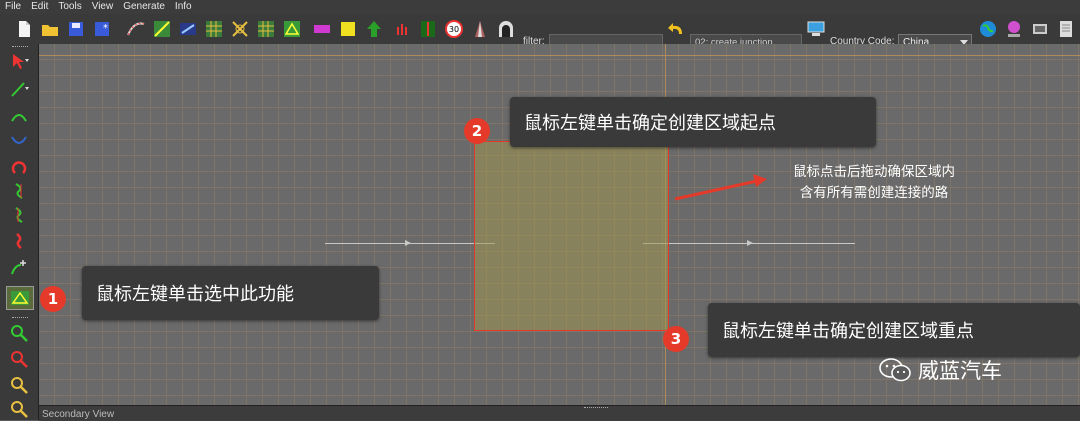 The width and height of the screenshot is (1080, 421). I want to click on secondary-view-bar: Secondary View, so click(559, 413).